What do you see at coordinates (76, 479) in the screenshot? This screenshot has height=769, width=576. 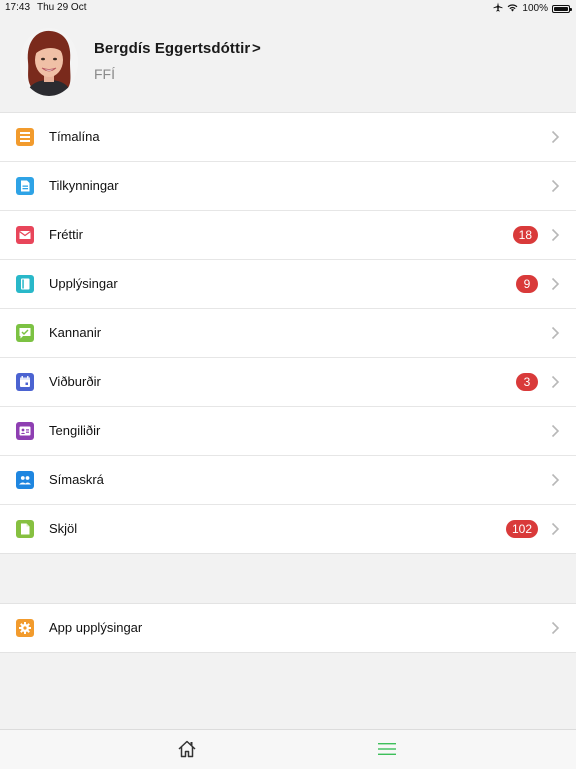 I see `menu-item-label: Símaskrá` at bounding box center [76, 479].